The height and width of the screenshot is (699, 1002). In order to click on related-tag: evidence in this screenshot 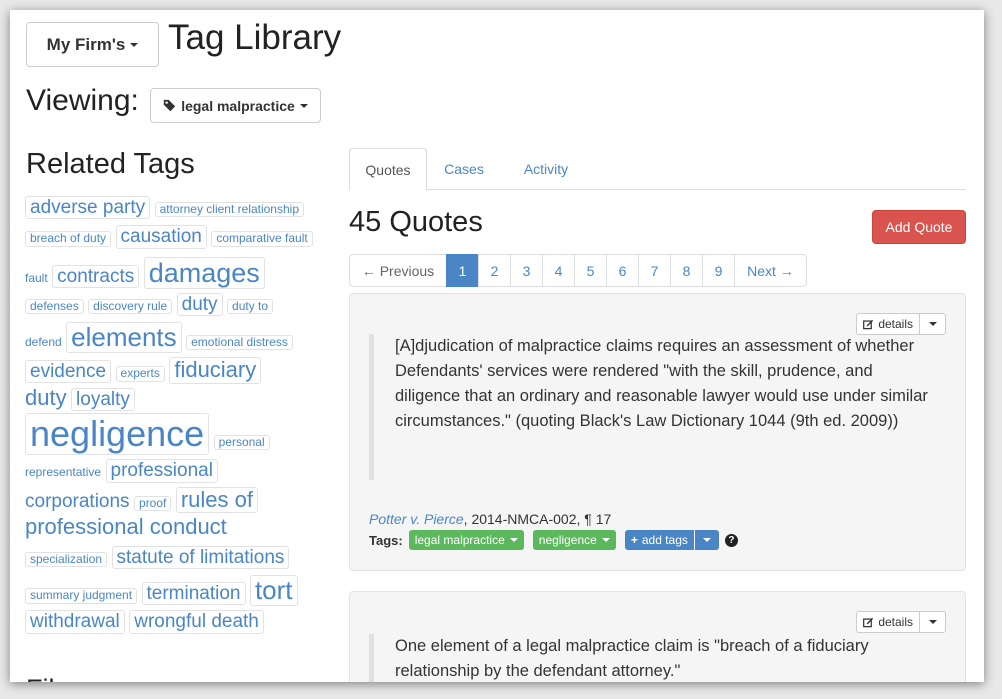, I will do `click(68, 372)`.